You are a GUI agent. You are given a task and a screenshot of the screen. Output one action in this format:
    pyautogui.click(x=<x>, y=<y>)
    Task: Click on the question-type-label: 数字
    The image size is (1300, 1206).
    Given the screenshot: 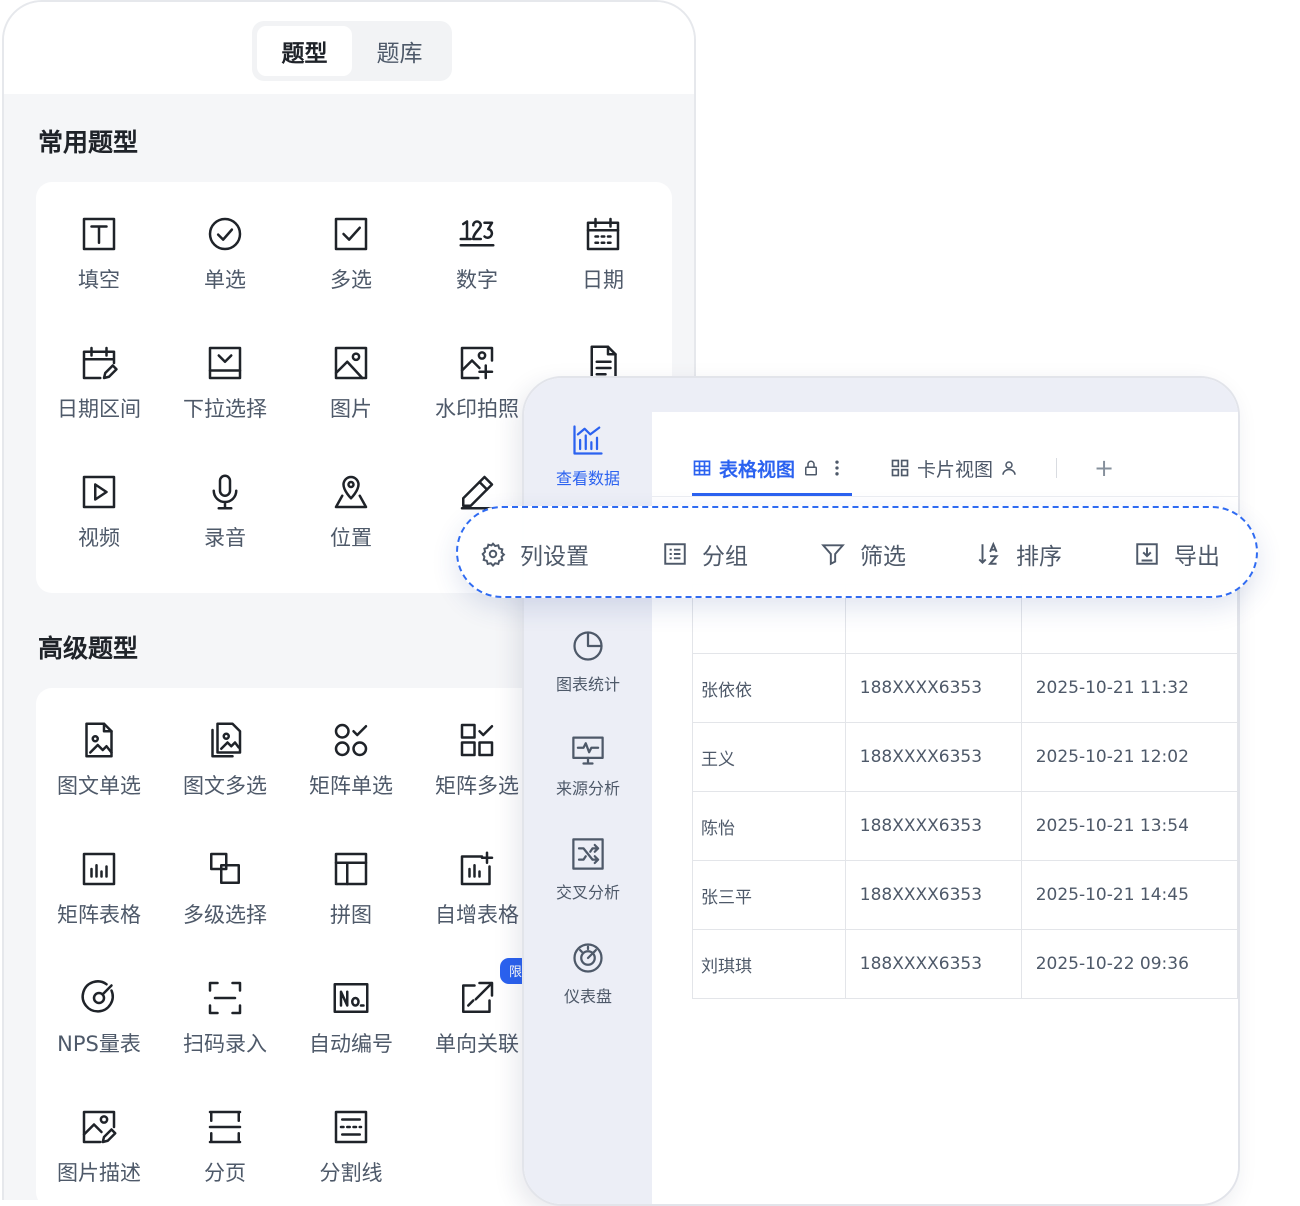 What is the action you would take?
    pyautogui.click(x=477, y=280)
    